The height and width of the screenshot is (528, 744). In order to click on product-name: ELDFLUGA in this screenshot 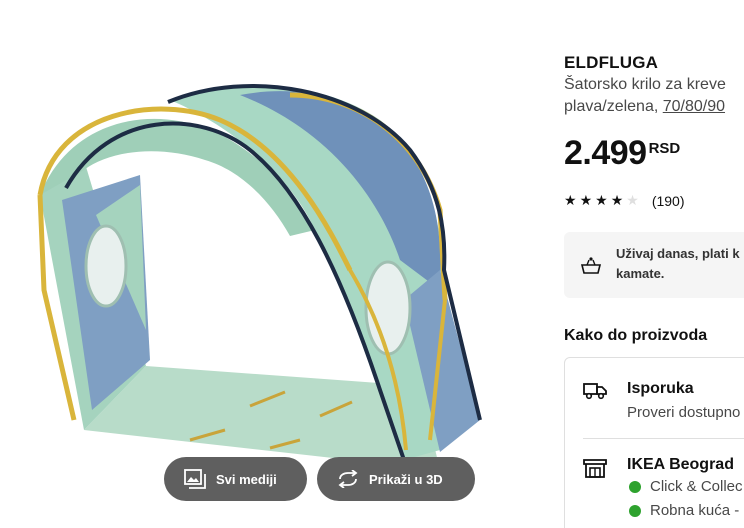, I will do `click(611, 62)`.